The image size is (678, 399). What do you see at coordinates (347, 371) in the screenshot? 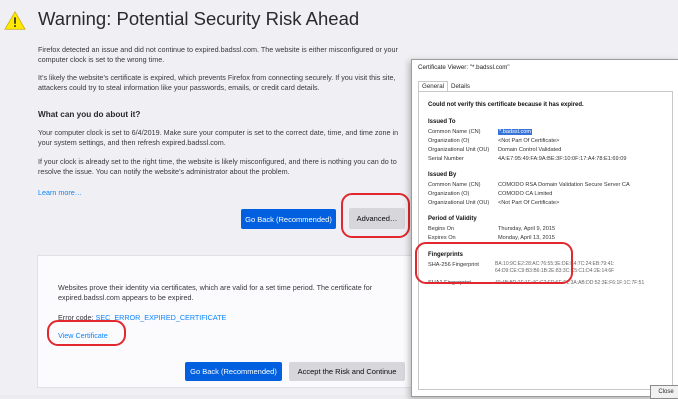
I see `accept-risk-button: Accept the Risk and Continue` at bounding box center [347, 371].